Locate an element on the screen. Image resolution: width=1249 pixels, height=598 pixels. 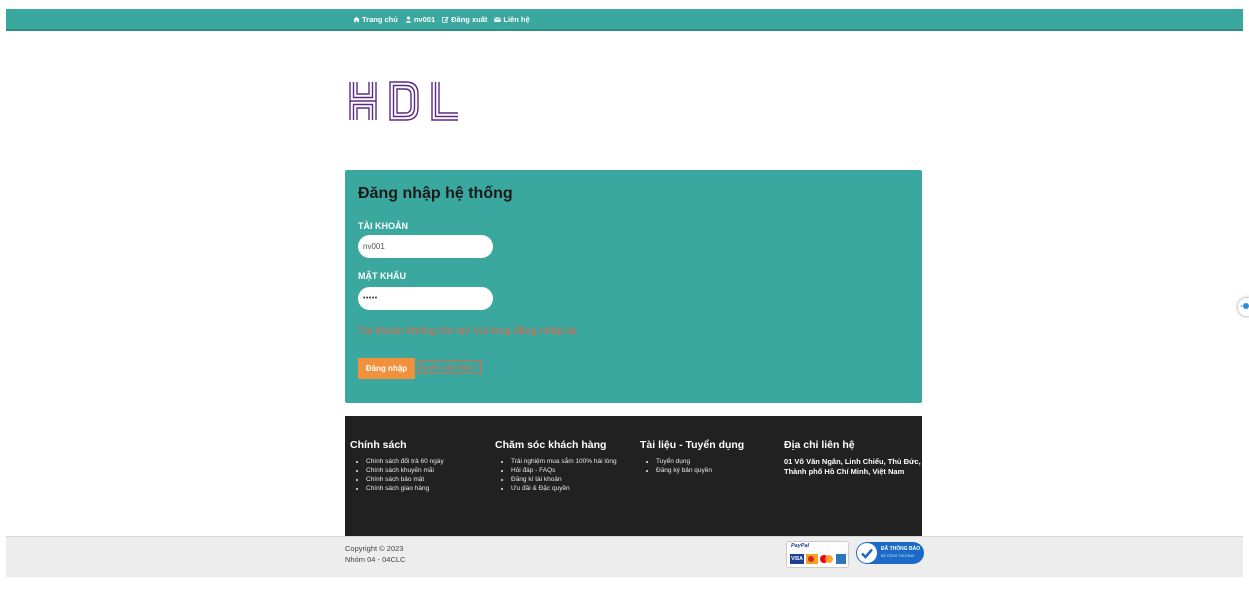
floating-chat-button is located at coordinates (1243, 307).